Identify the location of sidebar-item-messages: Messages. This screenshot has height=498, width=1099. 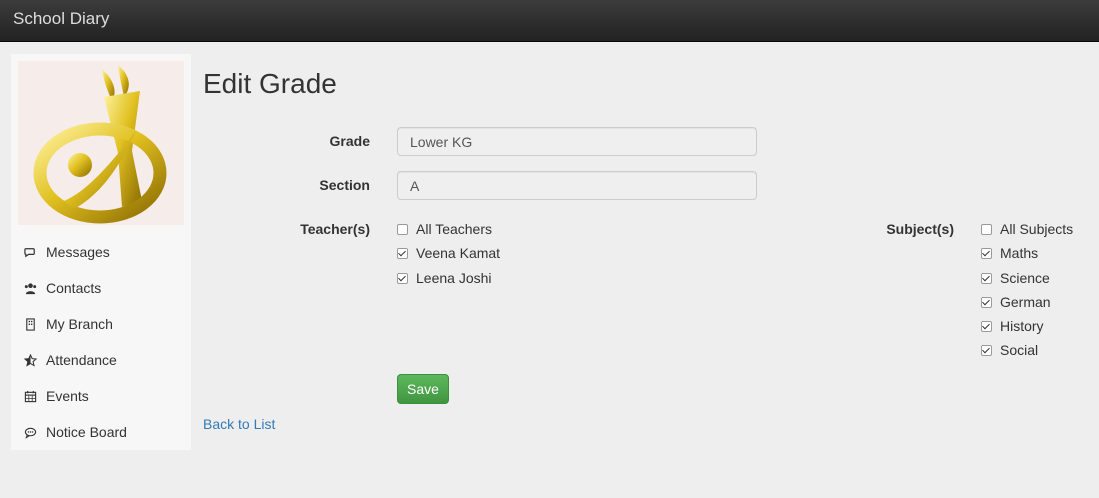
(101, 252).